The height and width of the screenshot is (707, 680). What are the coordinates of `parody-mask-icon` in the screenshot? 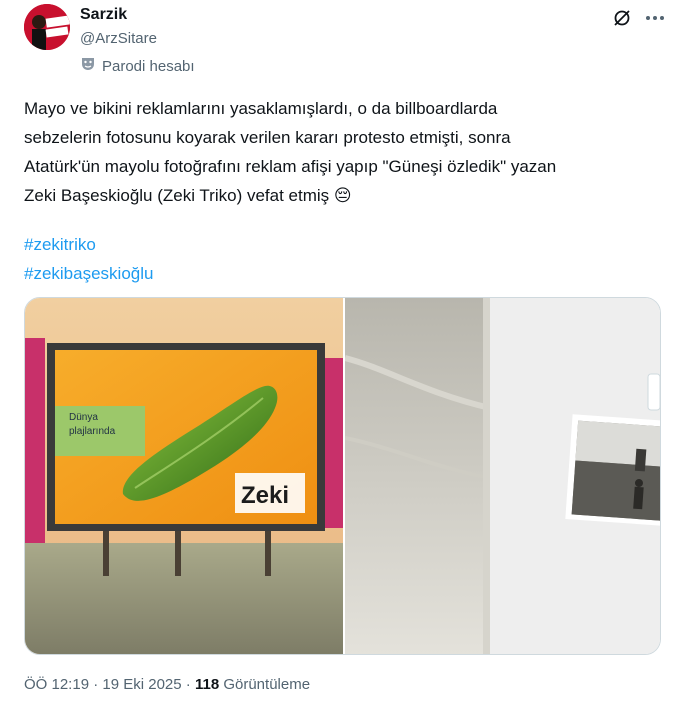 It's located at (88, 66).